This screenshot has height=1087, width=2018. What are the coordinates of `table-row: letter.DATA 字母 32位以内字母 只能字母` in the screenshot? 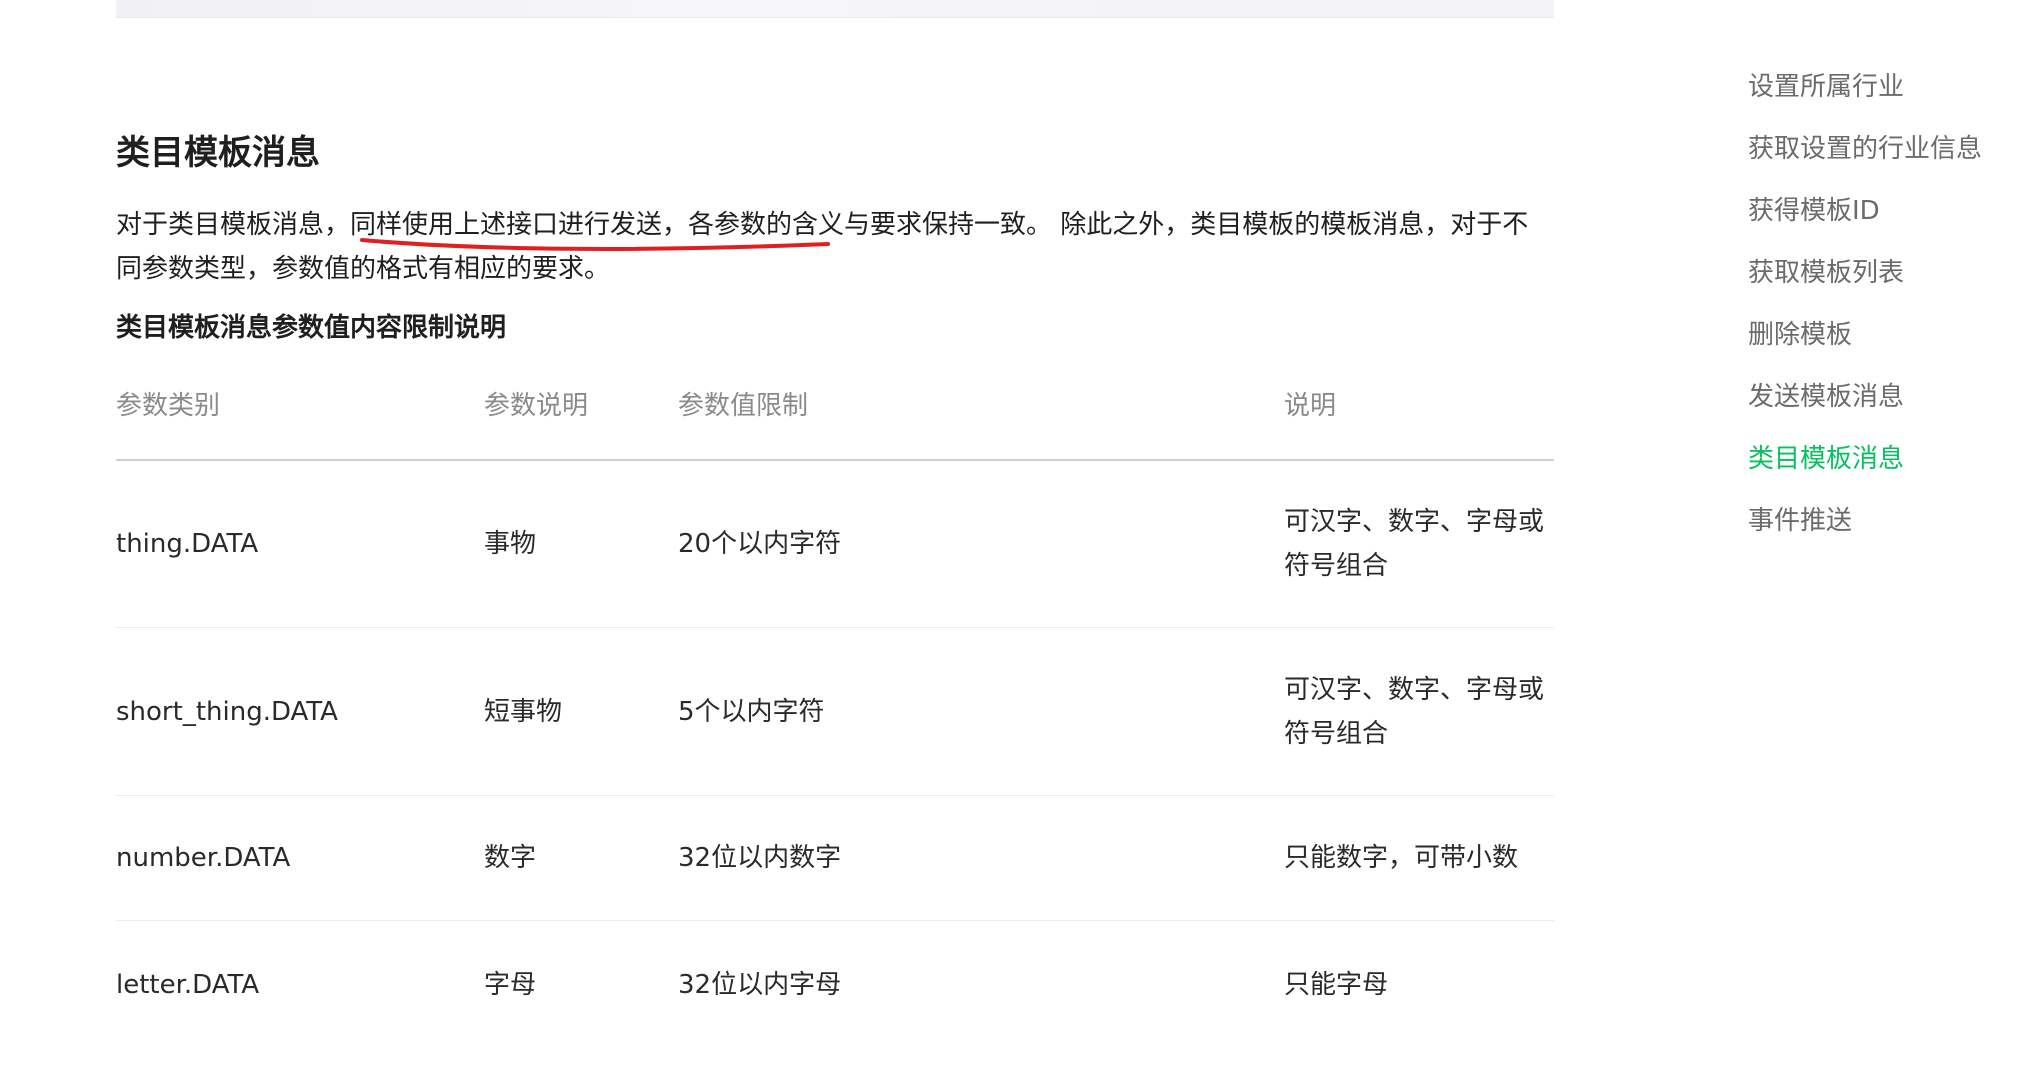 It's located at (835, 1004).